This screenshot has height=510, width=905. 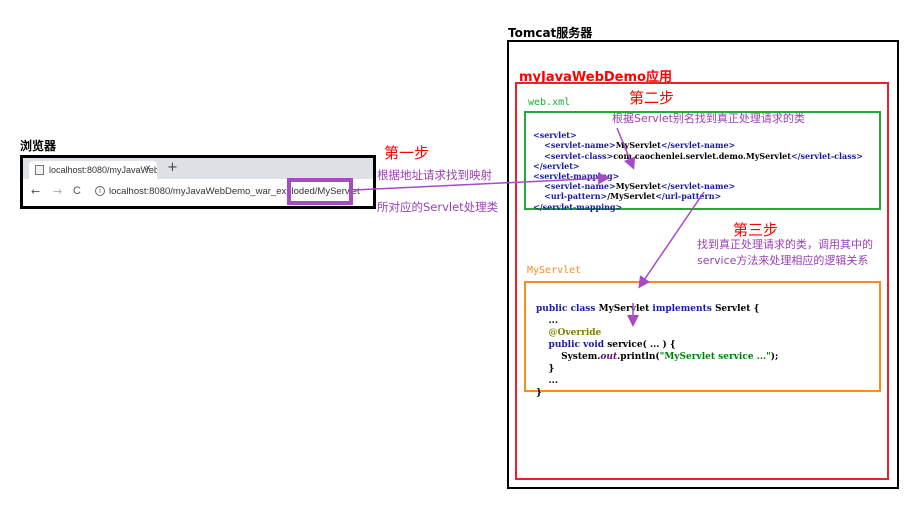 I want to click on step1-note-line2: 所对应的Servlet处理类, so click(x=438, y=207).